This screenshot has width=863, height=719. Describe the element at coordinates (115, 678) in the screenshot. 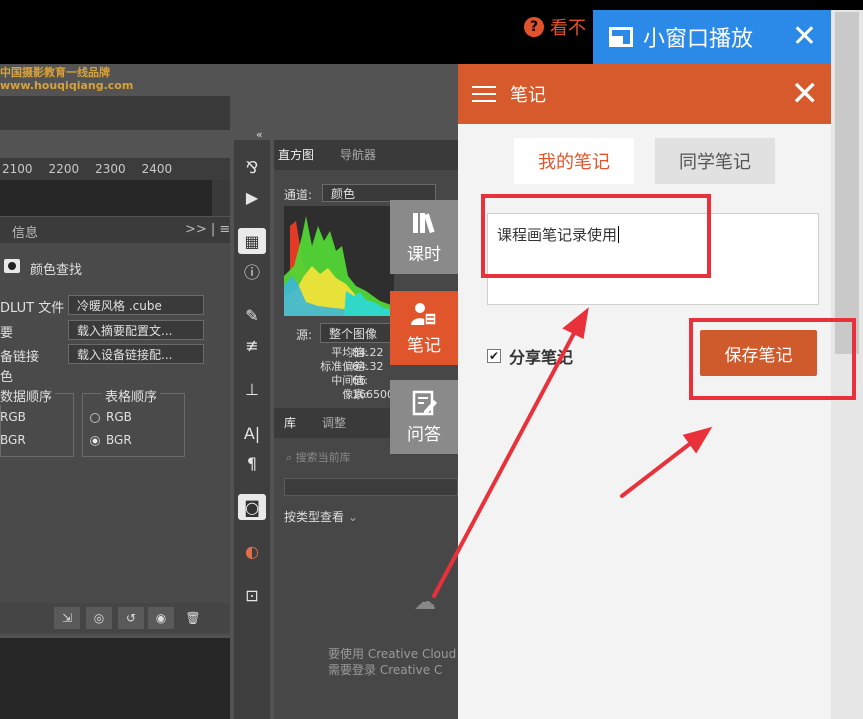

I see `ps-canvas-bottom` at that location.